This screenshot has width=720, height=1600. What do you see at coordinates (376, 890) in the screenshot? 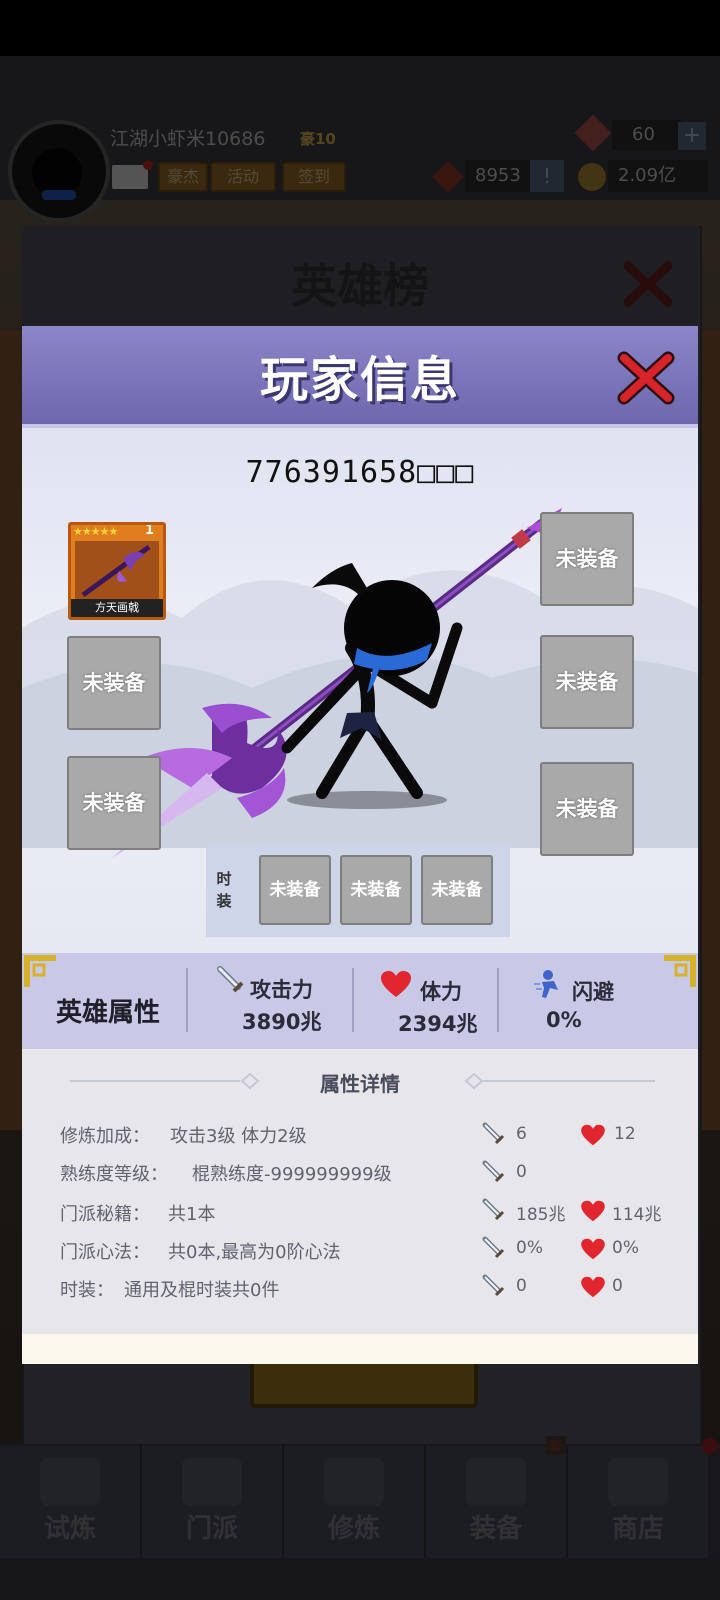
I see `fashion-slot-2: 未装备` at bounding box center [376, 890].